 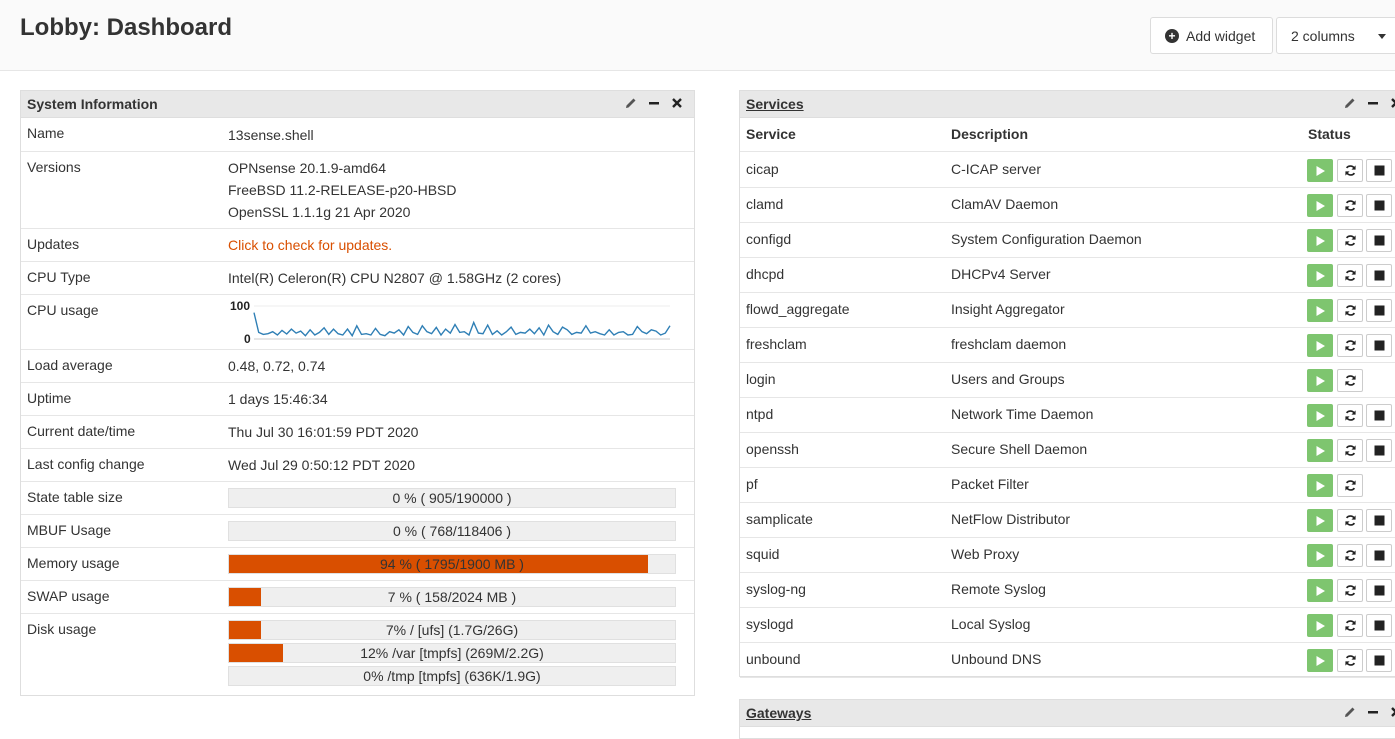 I want to click on services-title-link: Services, so click(x=775, y=104).